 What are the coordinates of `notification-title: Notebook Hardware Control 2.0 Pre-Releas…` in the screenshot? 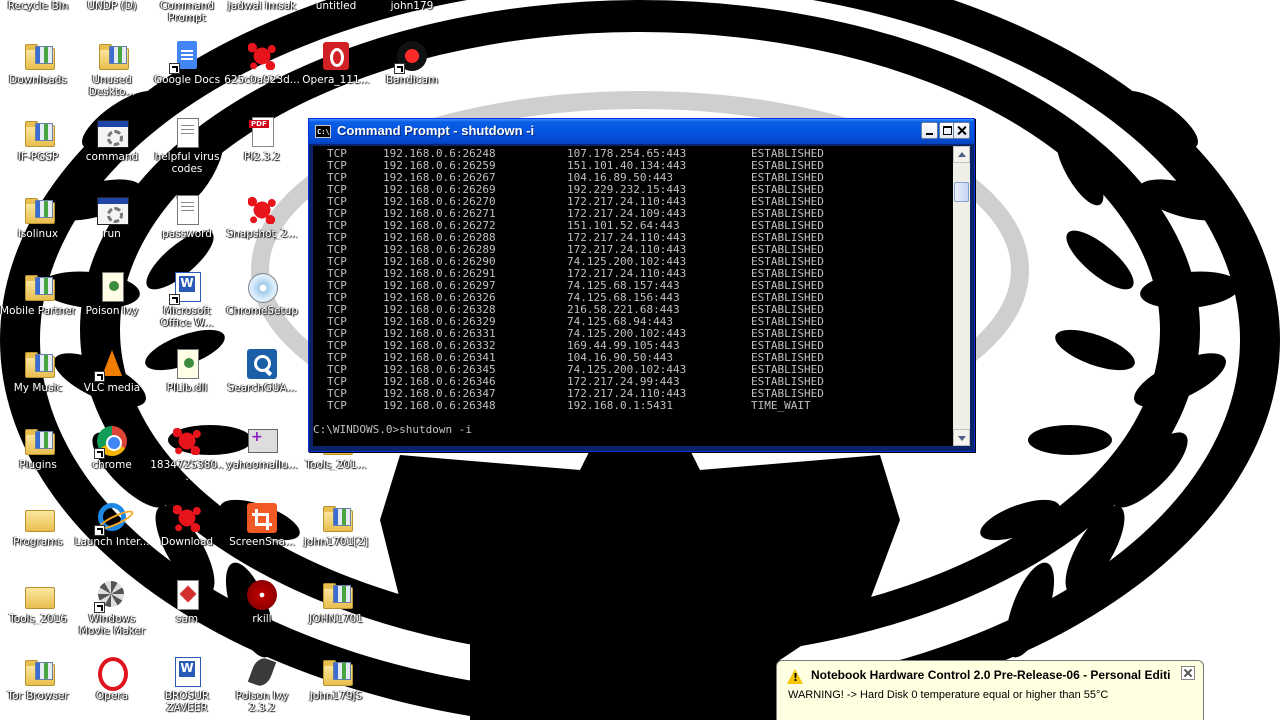 It's located at (991, 675).